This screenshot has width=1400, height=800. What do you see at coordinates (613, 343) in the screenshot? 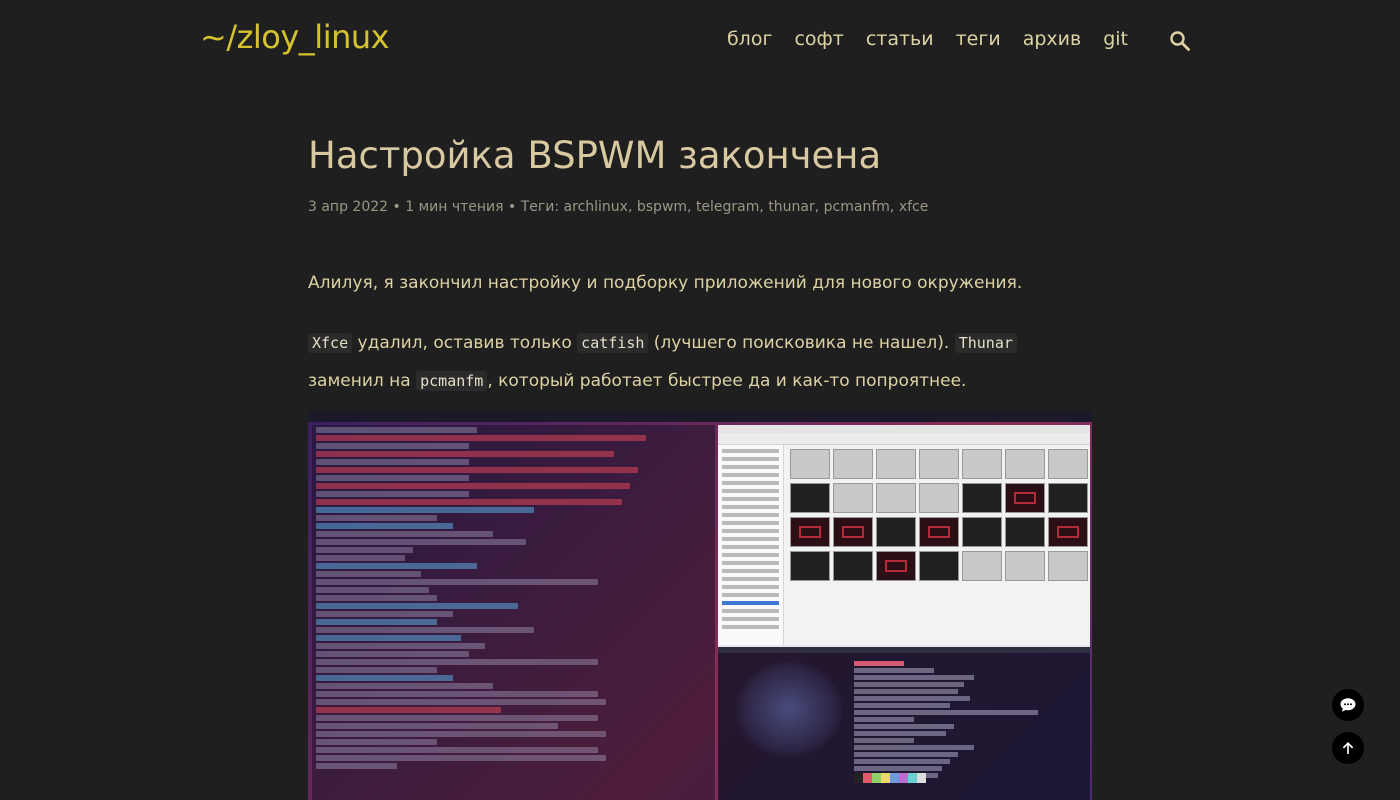
I see `code-catfish: catfish` at bounding box center [613, 343].